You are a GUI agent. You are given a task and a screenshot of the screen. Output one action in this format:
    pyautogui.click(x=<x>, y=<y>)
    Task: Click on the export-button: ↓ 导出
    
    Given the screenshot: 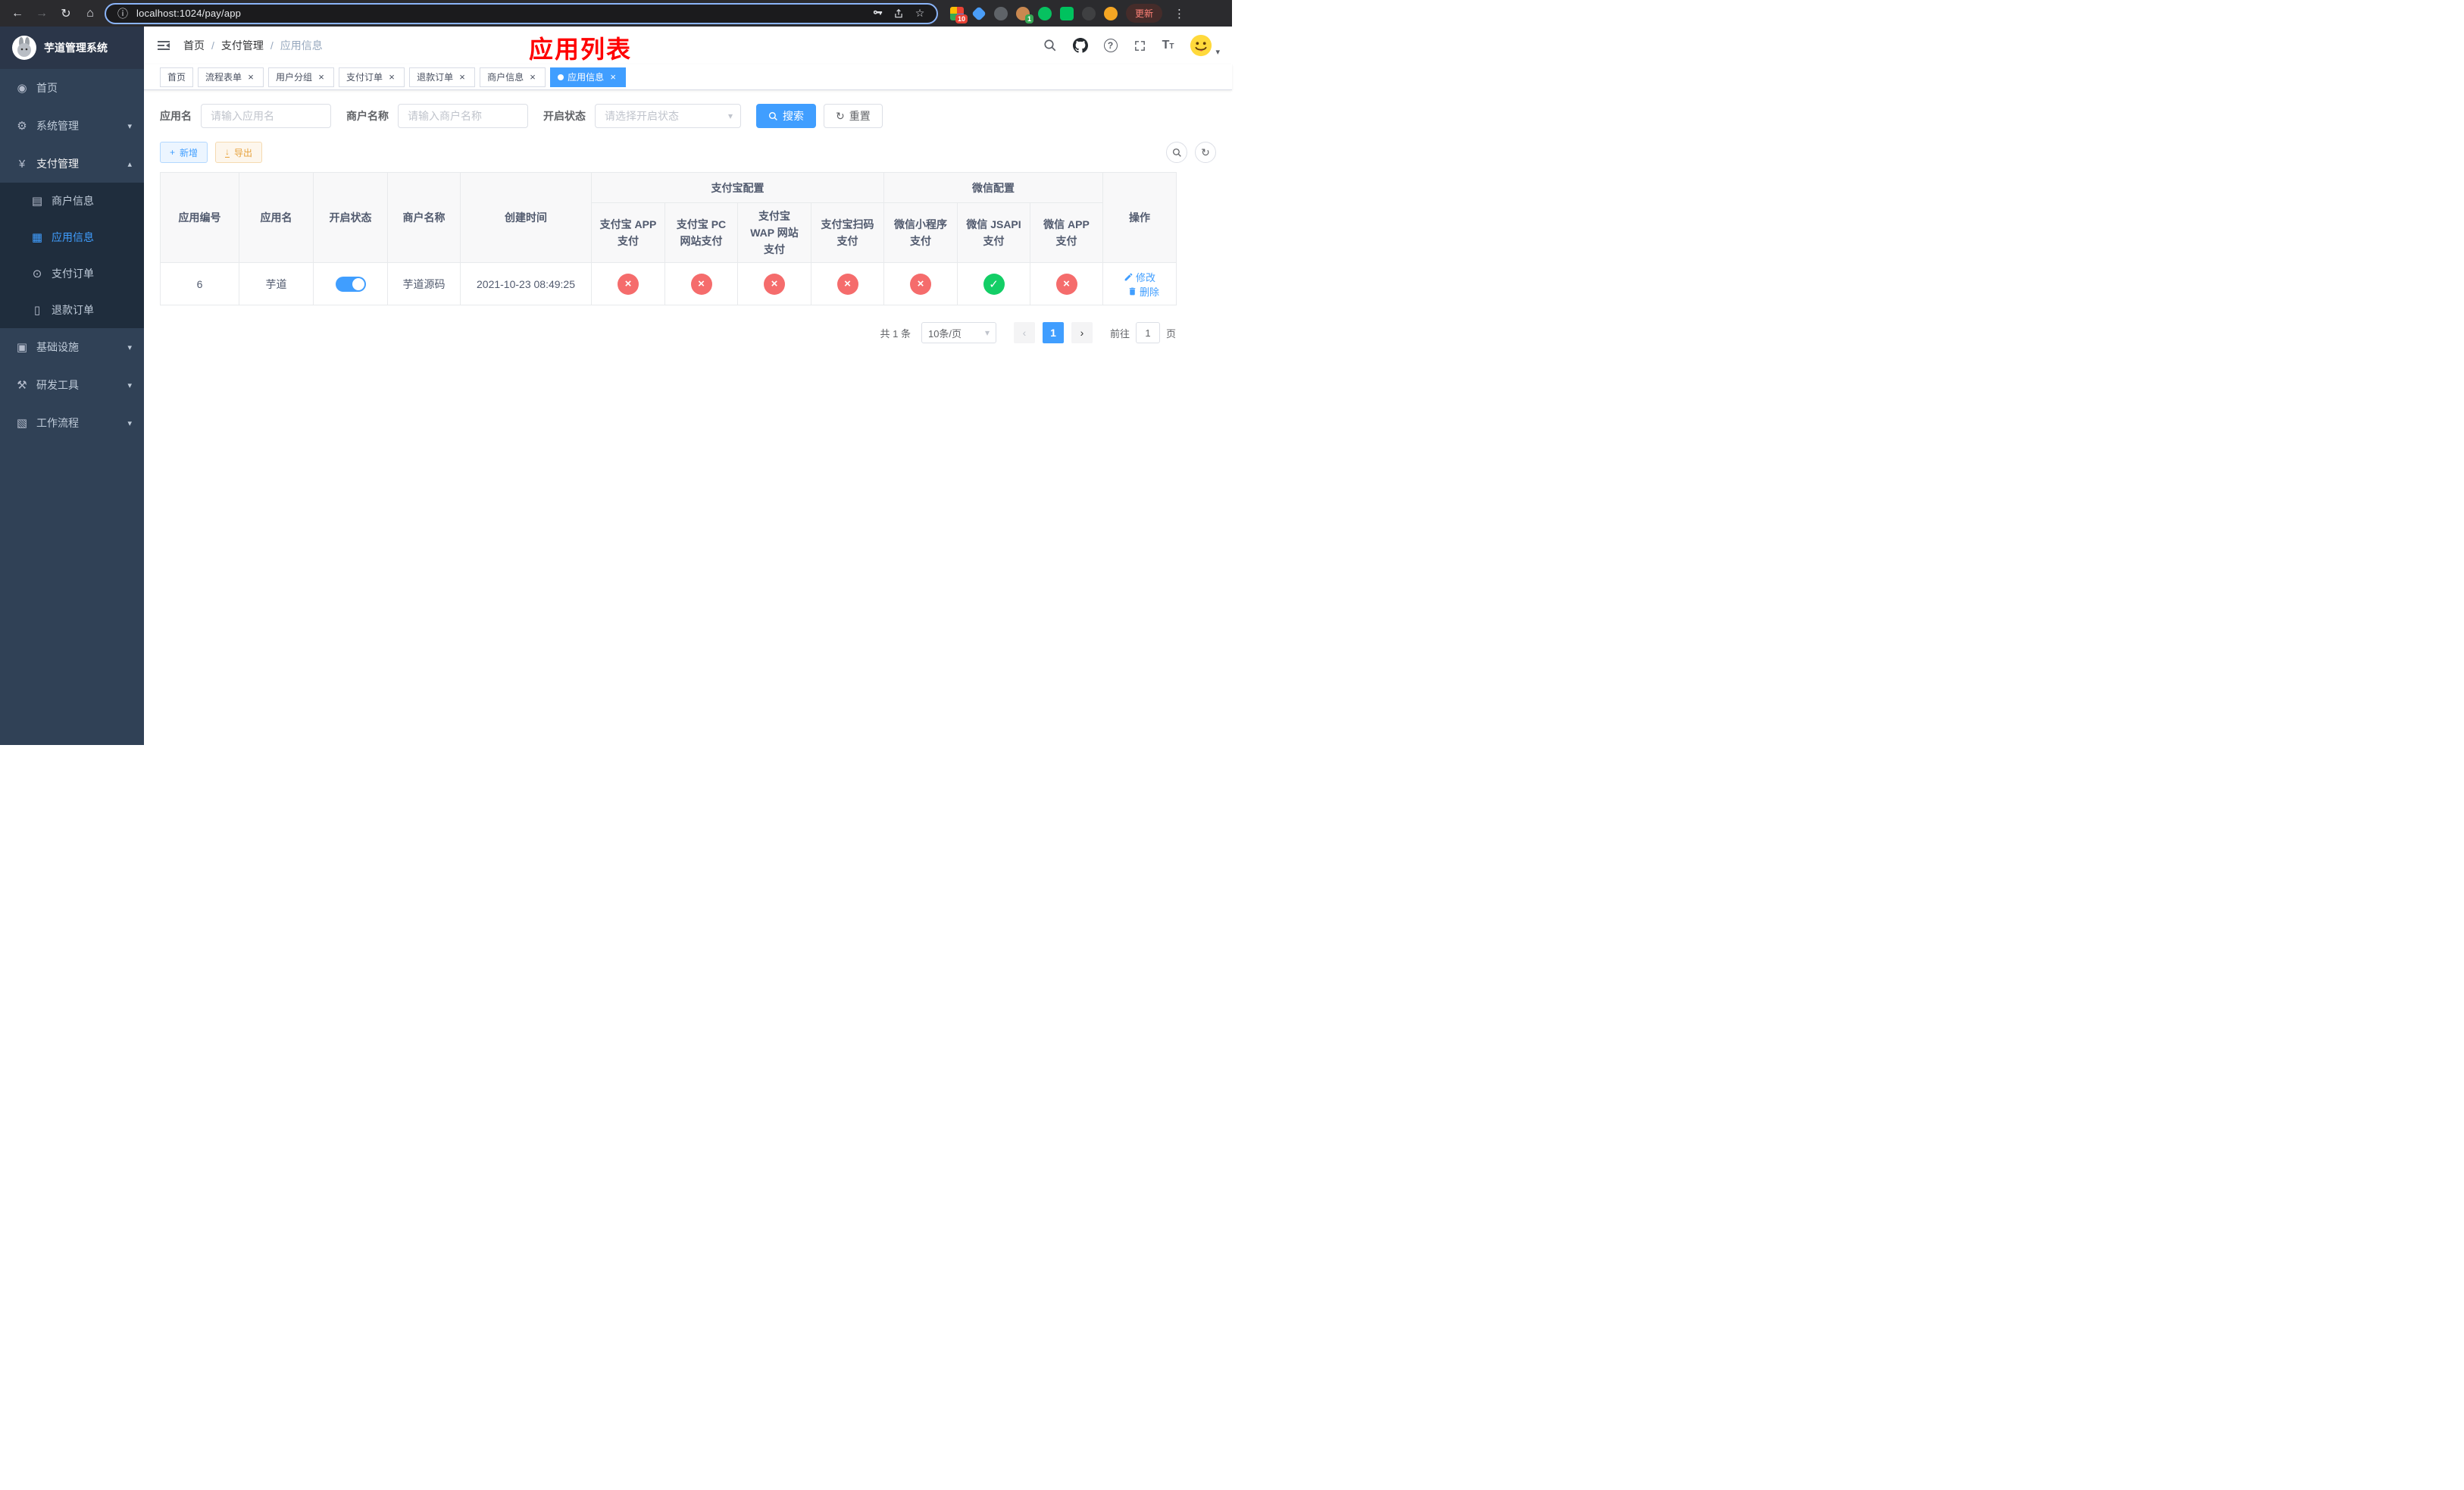 What is the action you would take?
    pyautogui.click(x=239, y=152)
    